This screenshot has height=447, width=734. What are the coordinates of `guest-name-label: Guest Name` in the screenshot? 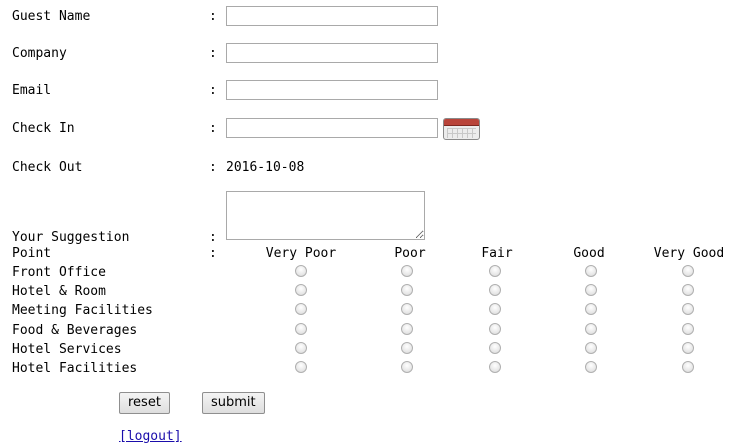 It's located at (51, 16).